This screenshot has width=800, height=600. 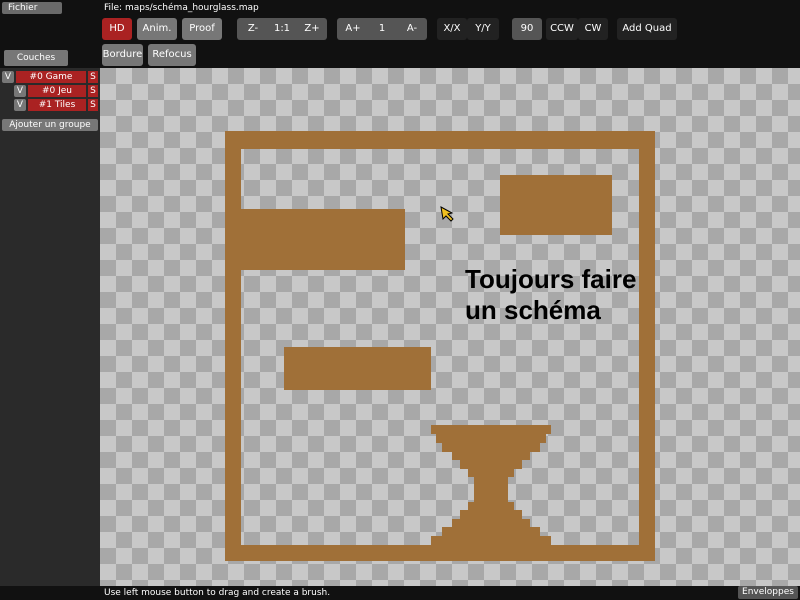 What do you see at coordinates (32, 8) in the screenshot?
I see `file-menu-button: Fichier` at bounding box center [32, 8].